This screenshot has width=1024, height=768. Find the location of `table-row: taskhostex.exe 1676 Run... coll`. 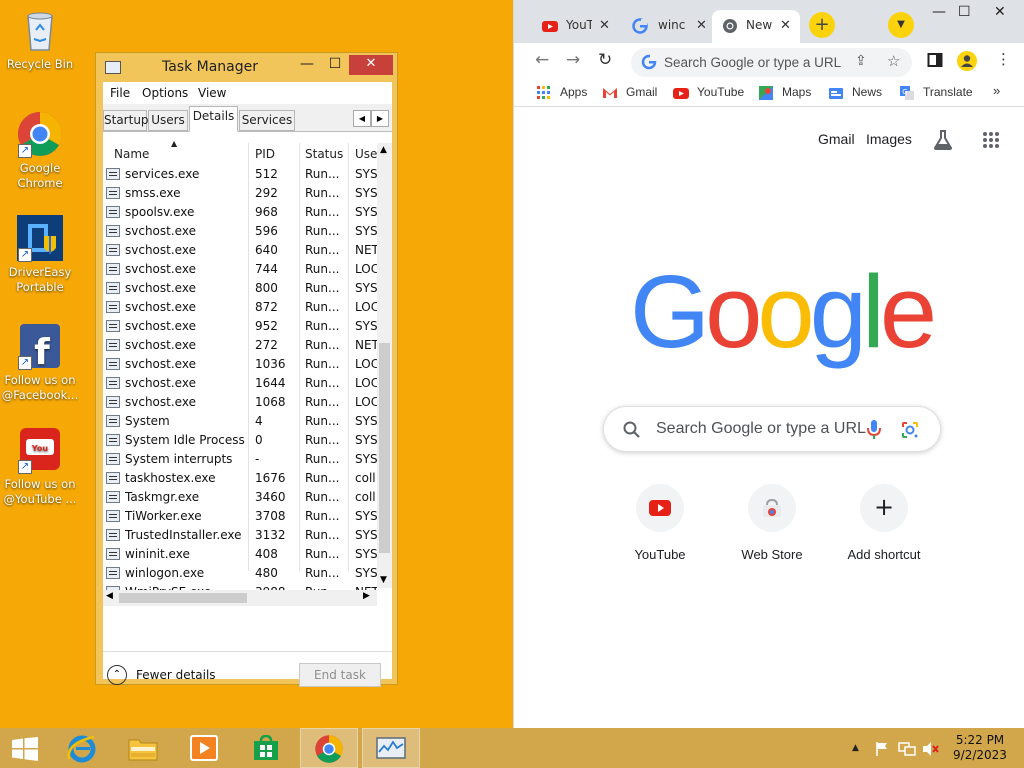

table-row: taskhostex.exe 1676 Run... coll is located at coordinates (240, 478).